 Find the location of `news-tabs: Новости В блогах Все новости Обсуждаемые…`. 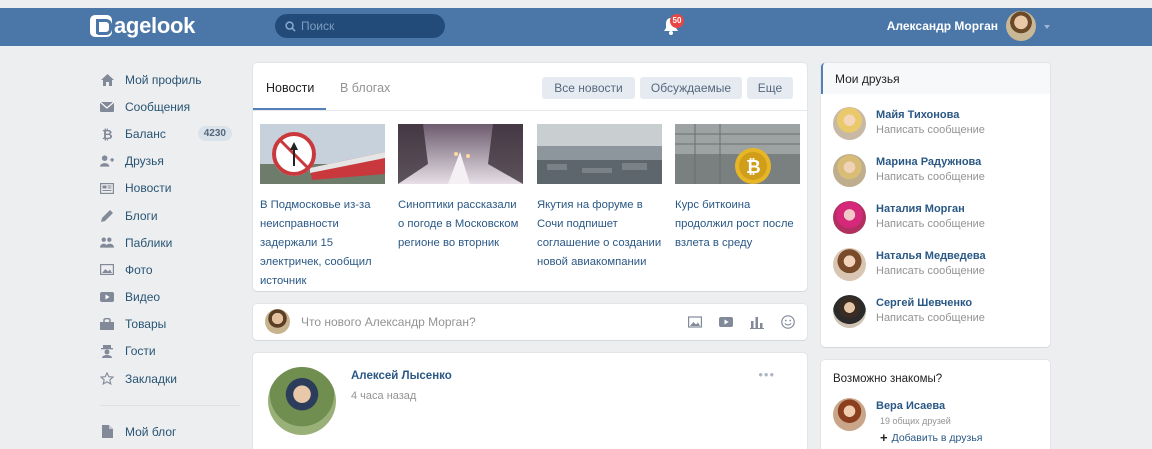

news-tabs: Новости В блогах Все новости Обсуждаемые… is located at coordinates (530, 87).